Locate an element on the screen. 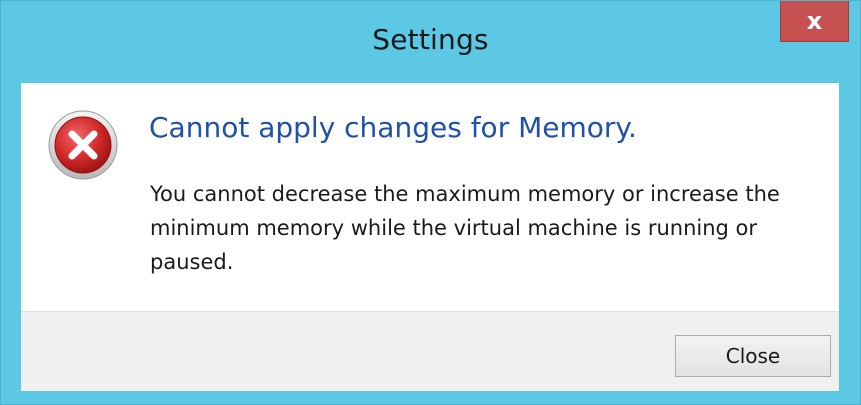 This screenshot has height=405, width=861. error-icon is located at coordinates (83, 145).